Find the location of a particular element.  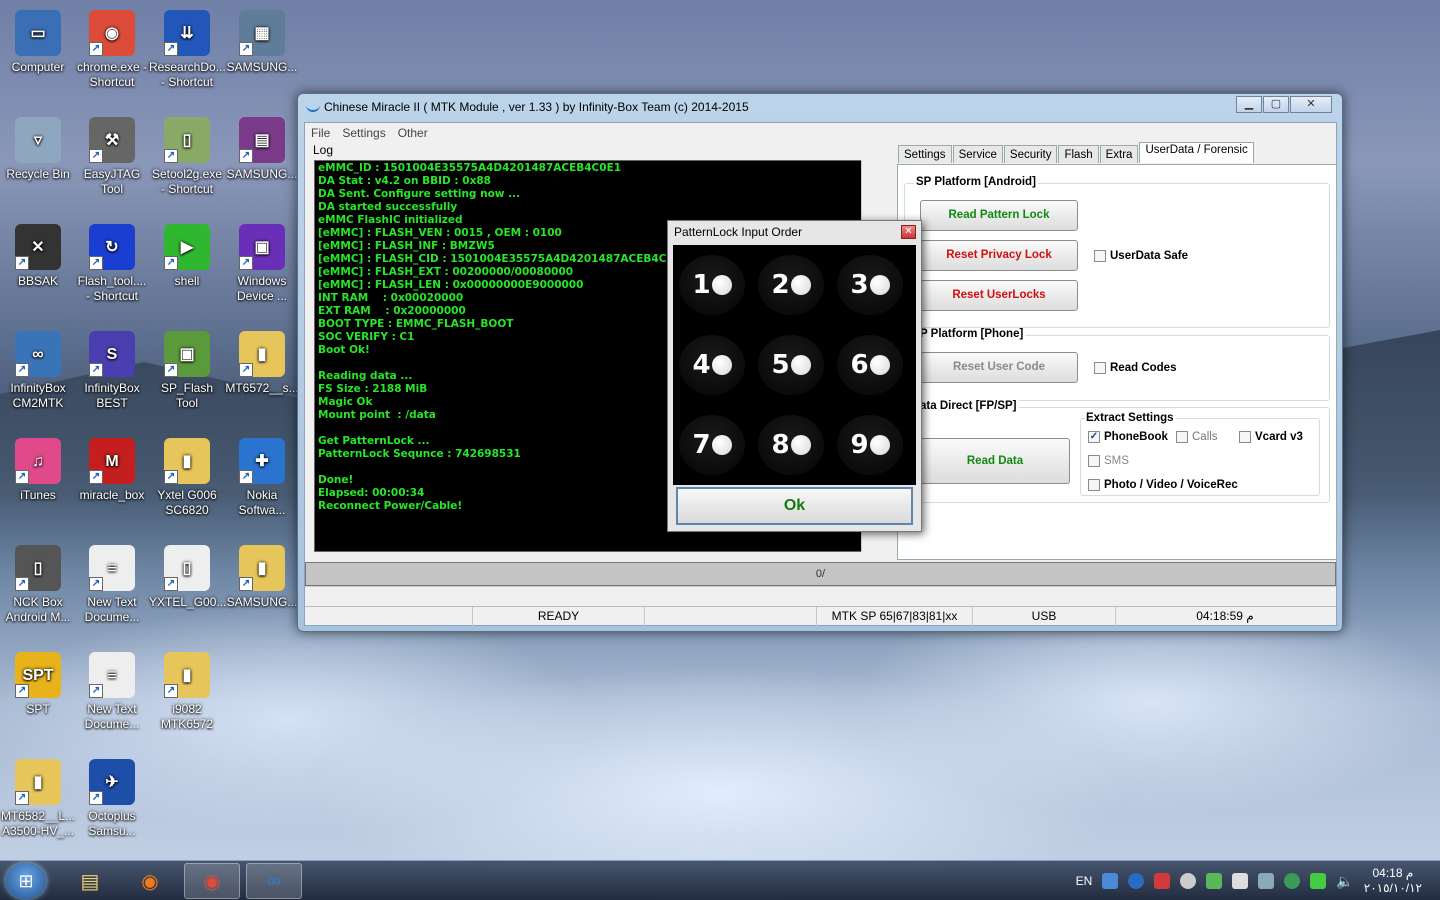

reset-user-code-button: Reset User Code is located at coordinates (999, 367).